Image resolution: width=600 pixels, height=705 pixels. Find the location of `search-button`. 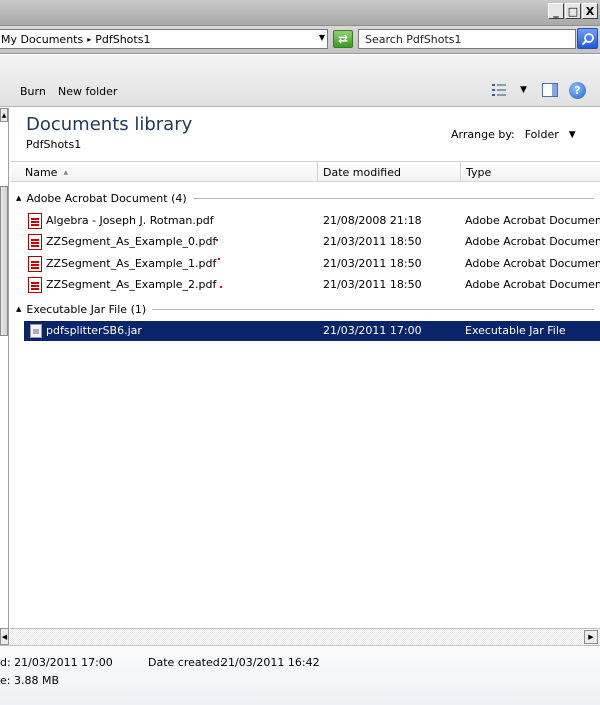

search-button is located at coordinates (587, 38).